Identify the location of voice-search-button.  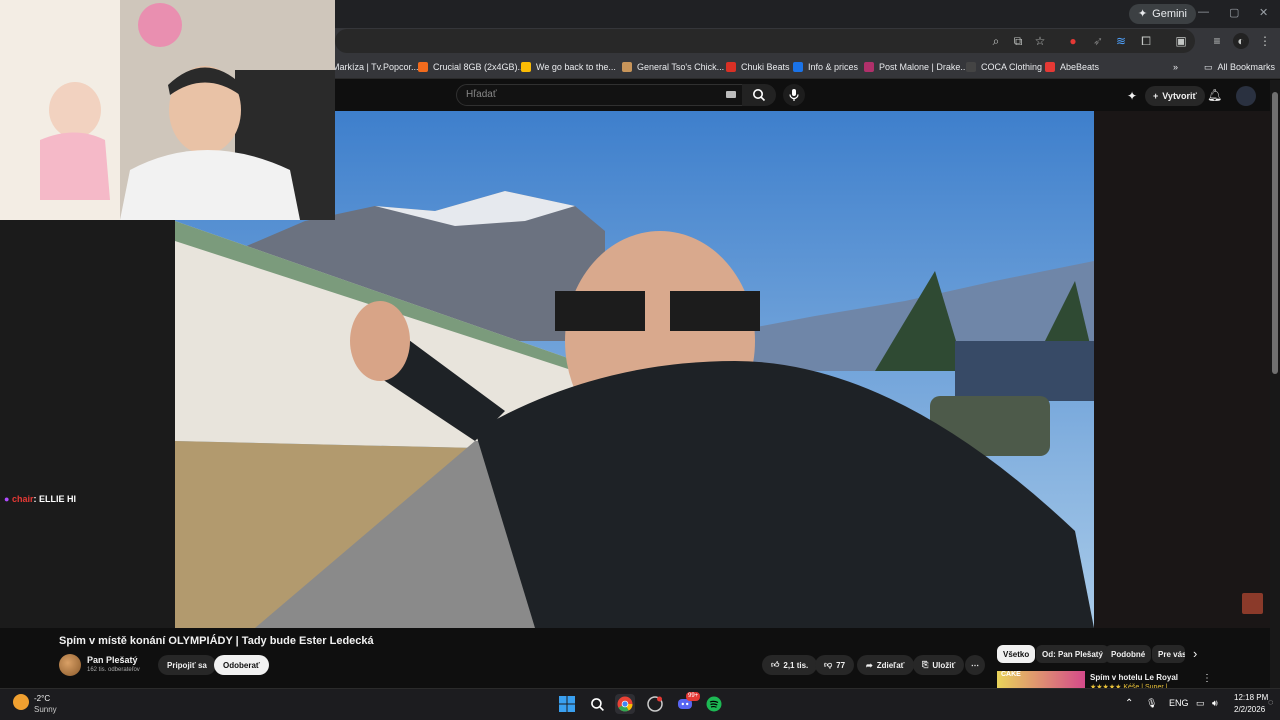
(794, 95).